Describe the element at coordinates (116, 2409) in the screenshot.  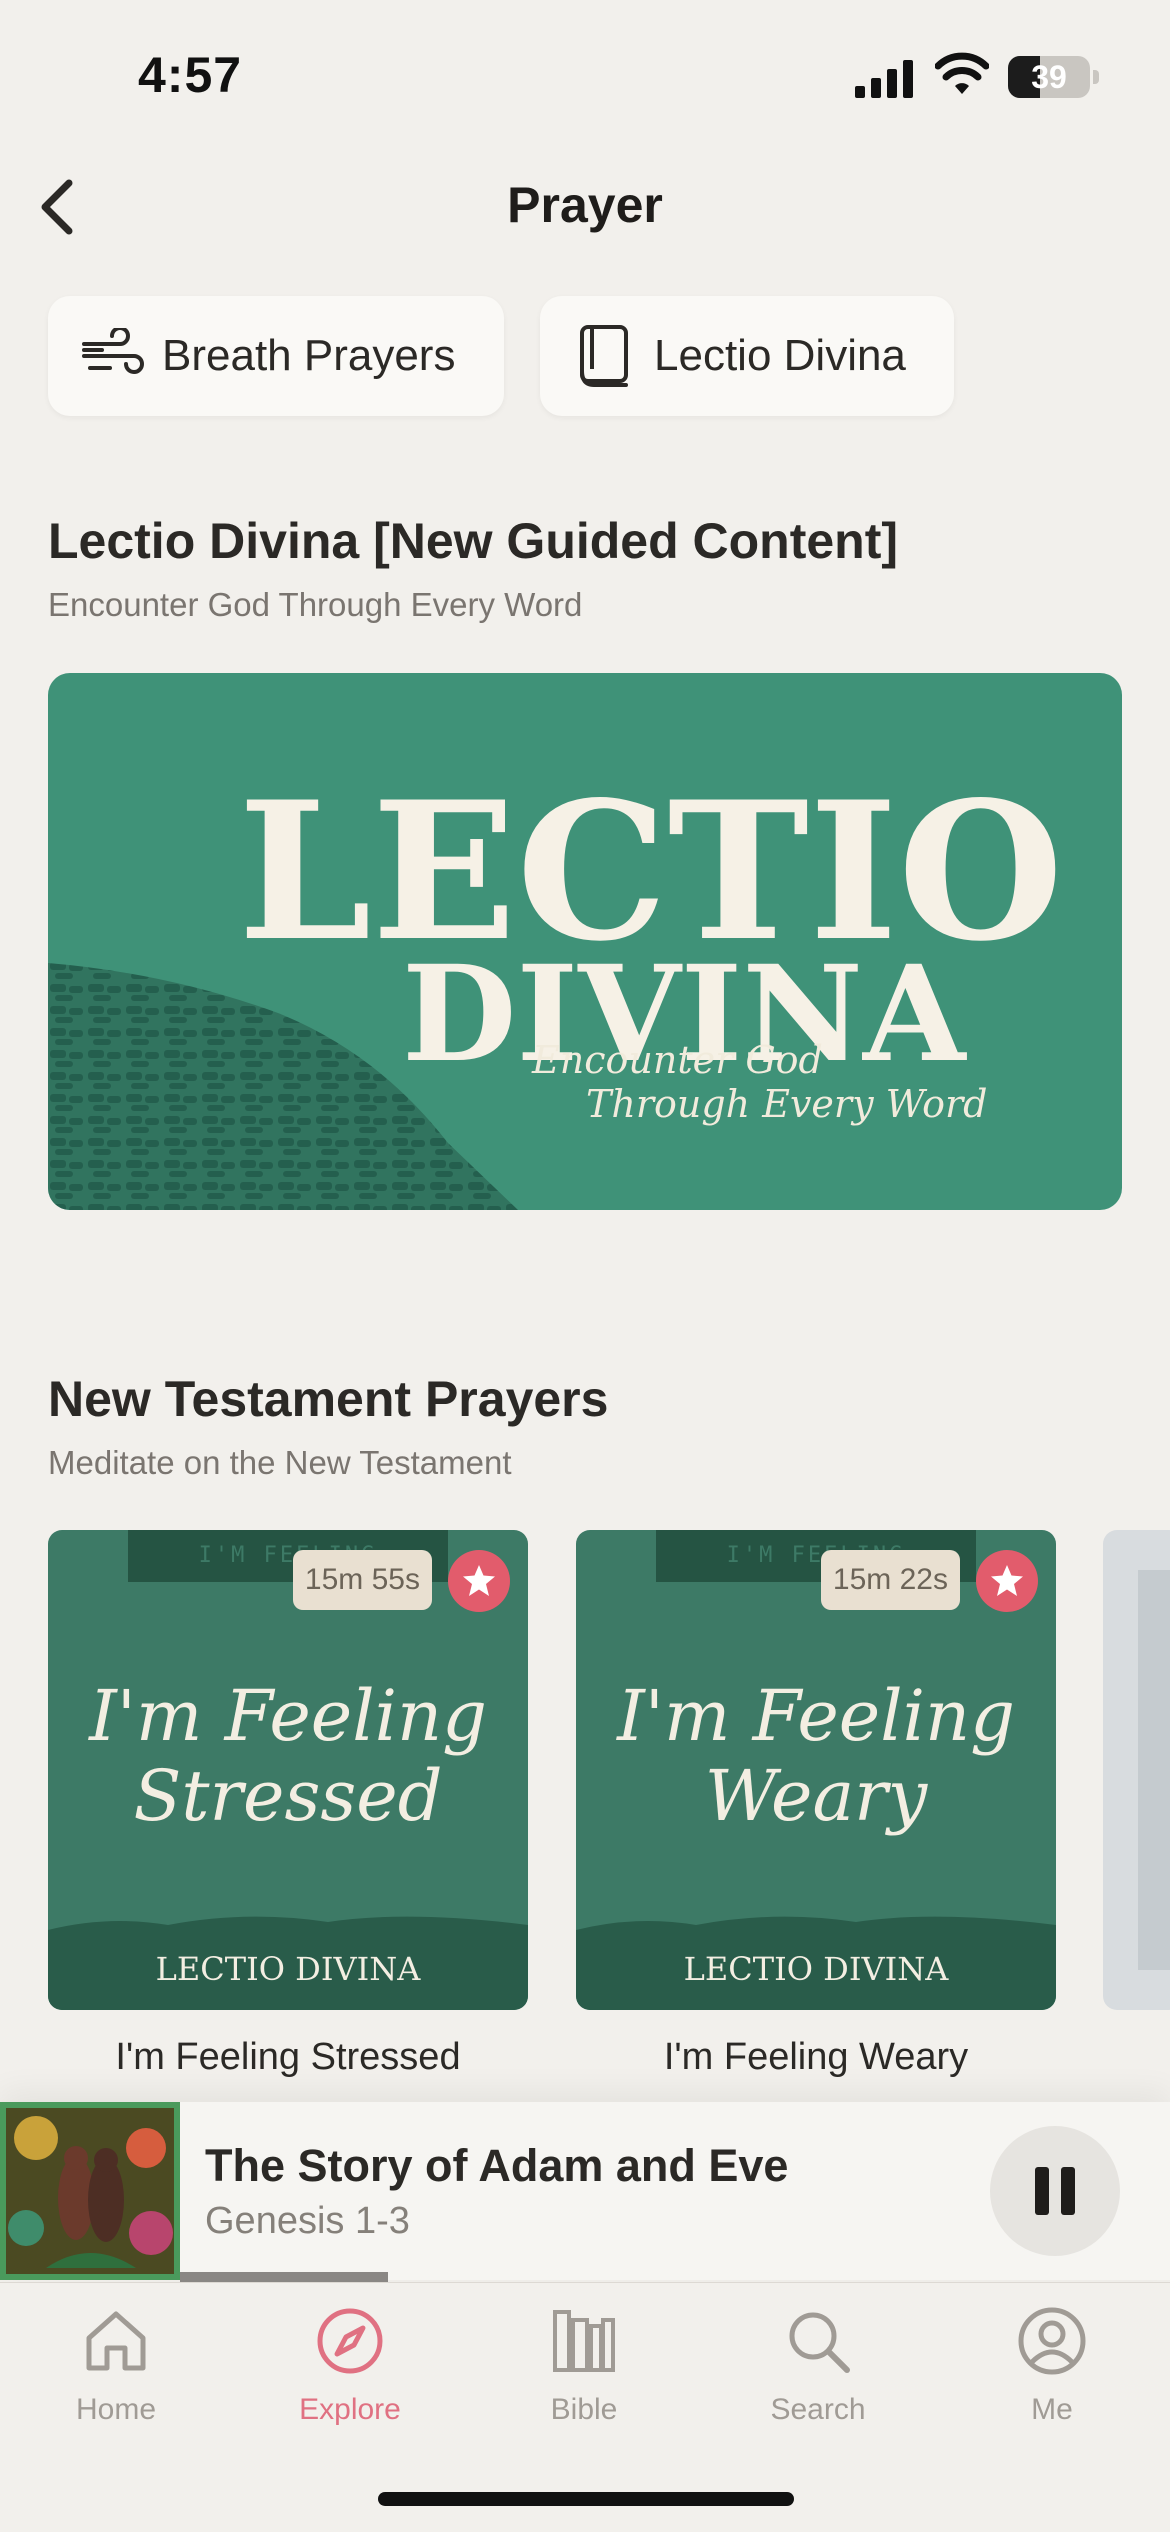
I see `tab-label: Home` at that location.